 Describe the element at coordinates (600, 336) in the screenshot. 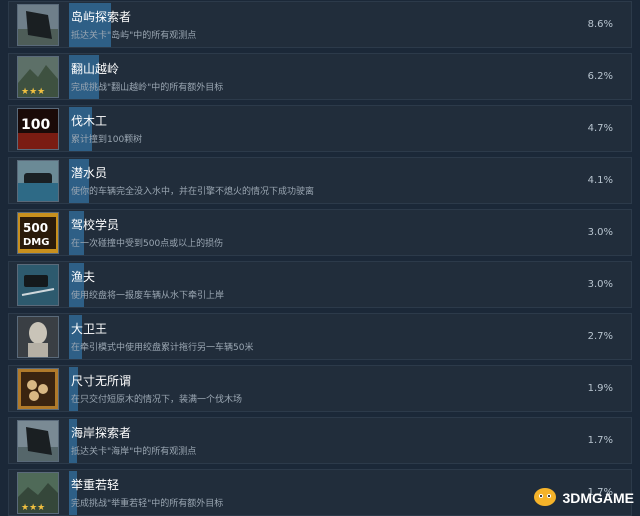

I see `unlock-percentage: 2.7%` at that location.